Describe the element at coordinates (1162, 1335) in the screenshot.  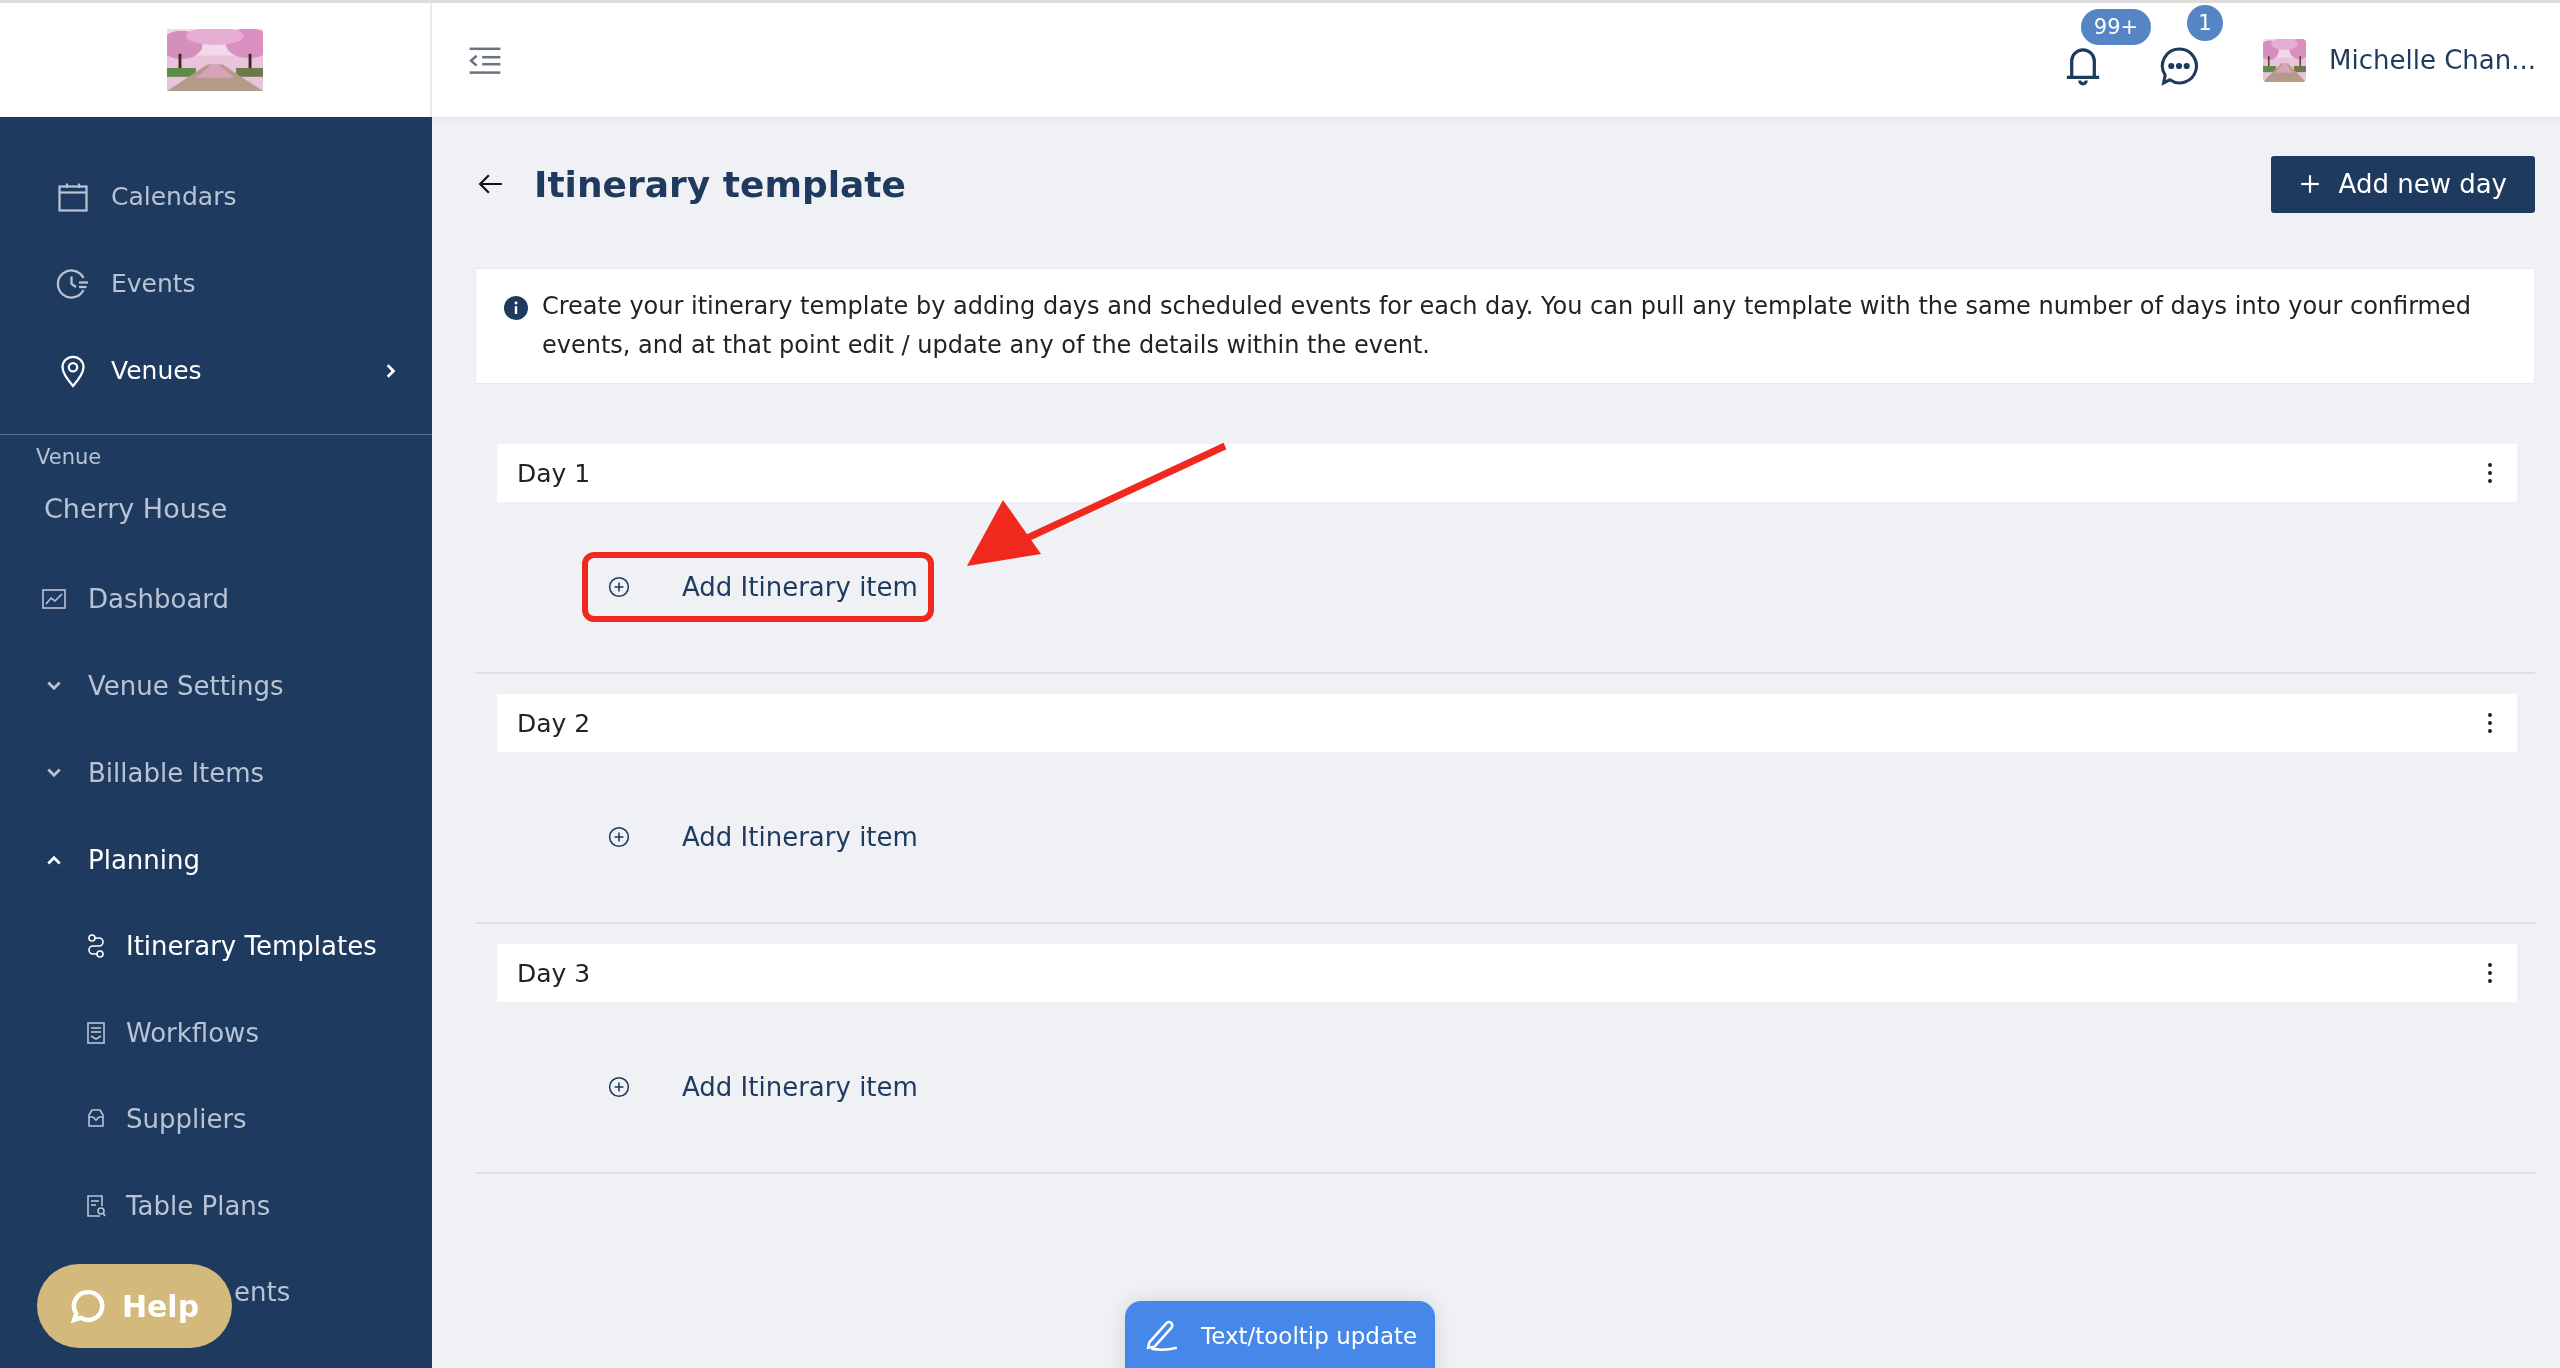
I see `pencil-icon` at that location.